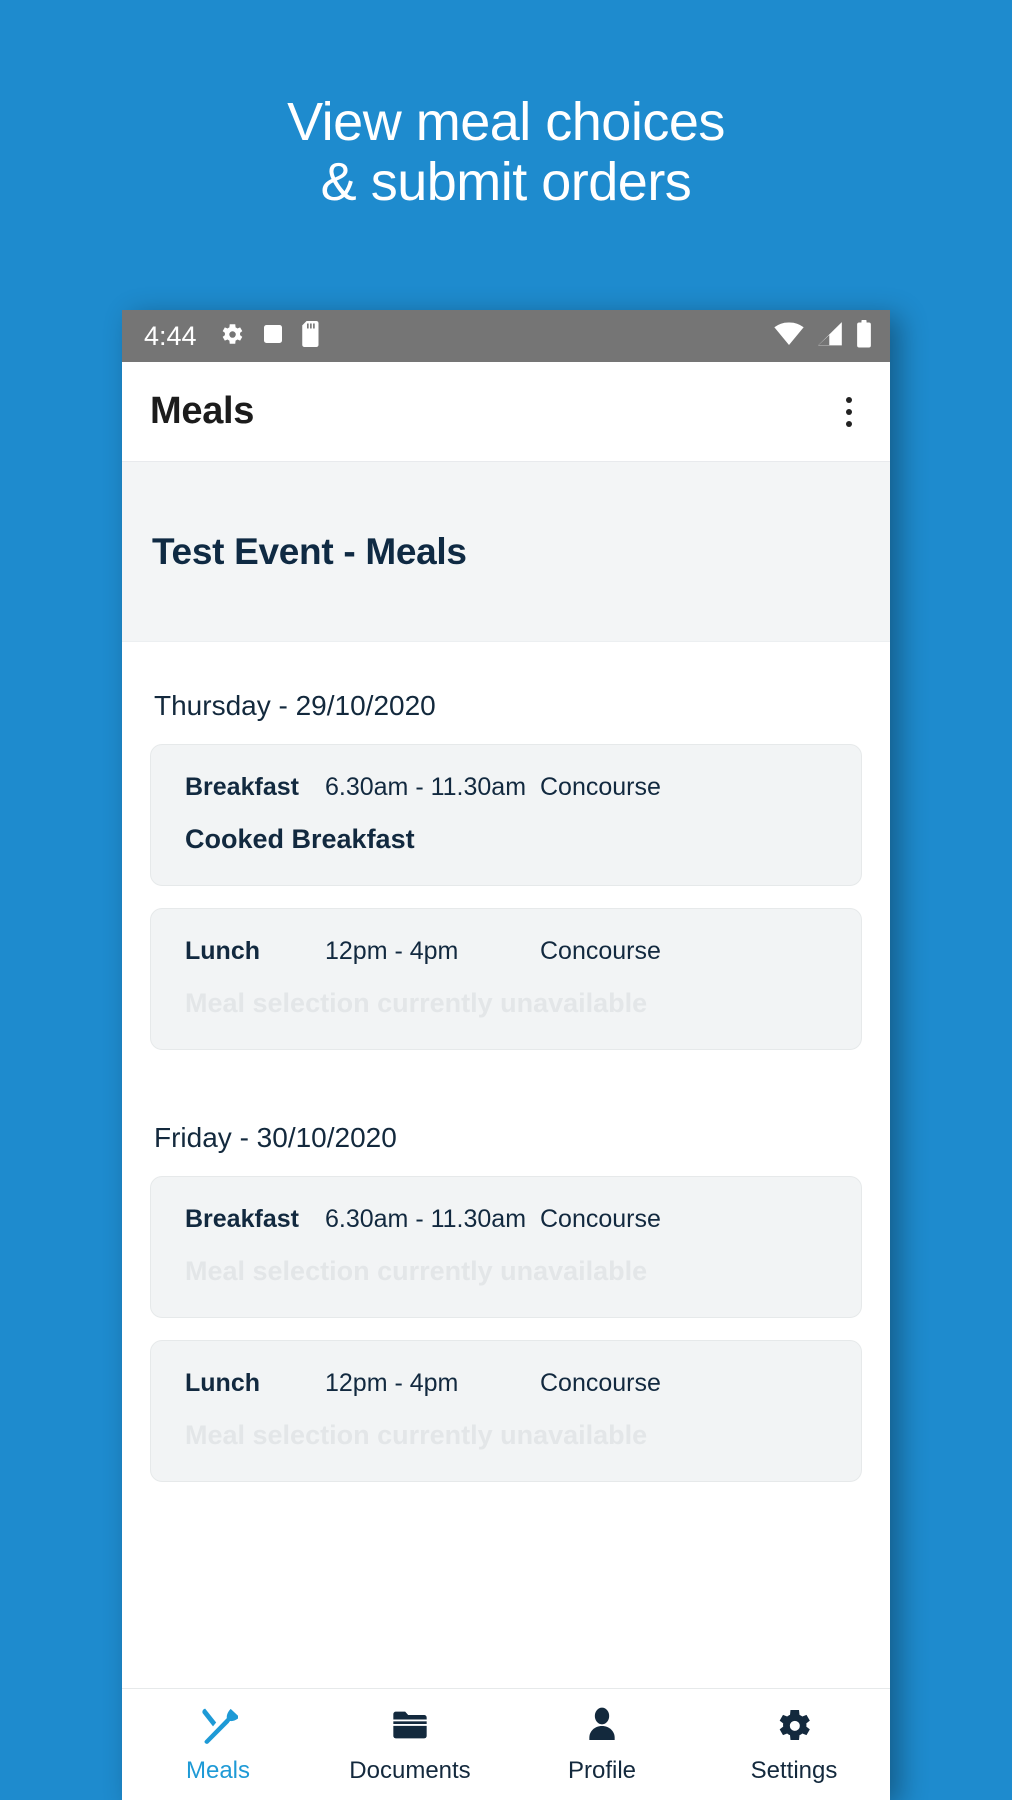 This screenshot has width=1012, height=1800. I want to click on nav-item-settings: Settings, so click(794, 1744).